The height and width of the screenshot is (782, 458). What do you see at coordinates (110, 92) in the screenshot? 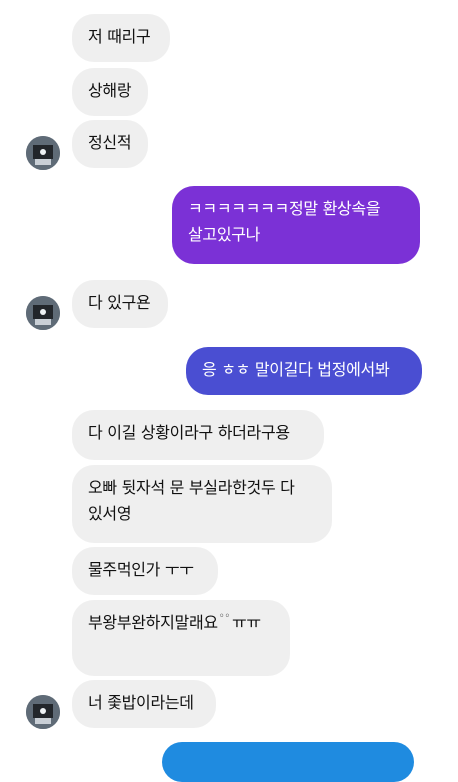
I see `incoming-message: 상해랑` at bounding box center [110, 92].